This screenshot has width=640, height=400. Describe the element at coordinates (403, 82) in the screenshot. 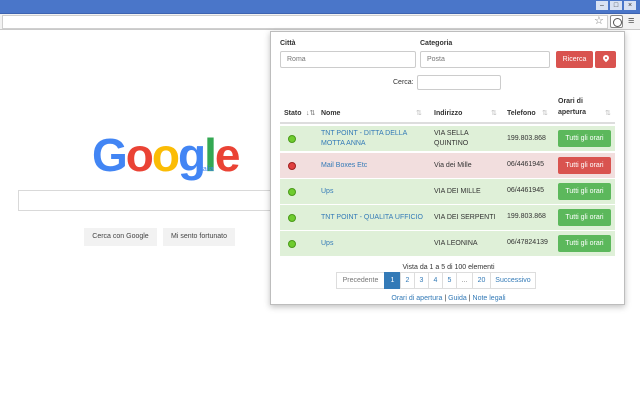

I see `filter-label: Cerca:` at that location.